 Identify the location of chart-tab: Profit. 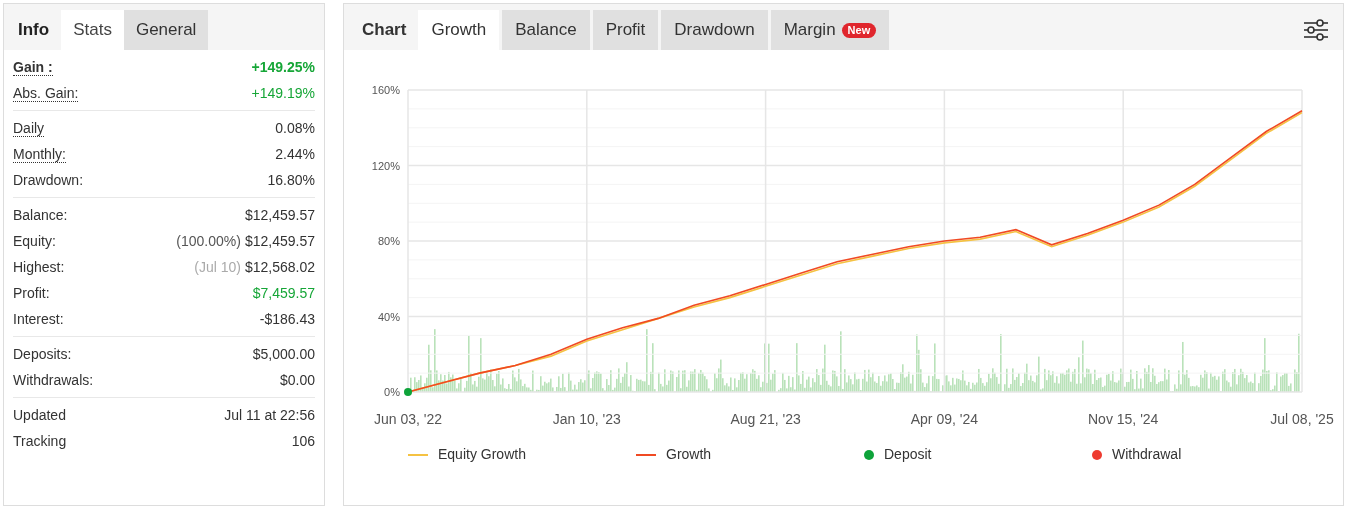
(625, 30).